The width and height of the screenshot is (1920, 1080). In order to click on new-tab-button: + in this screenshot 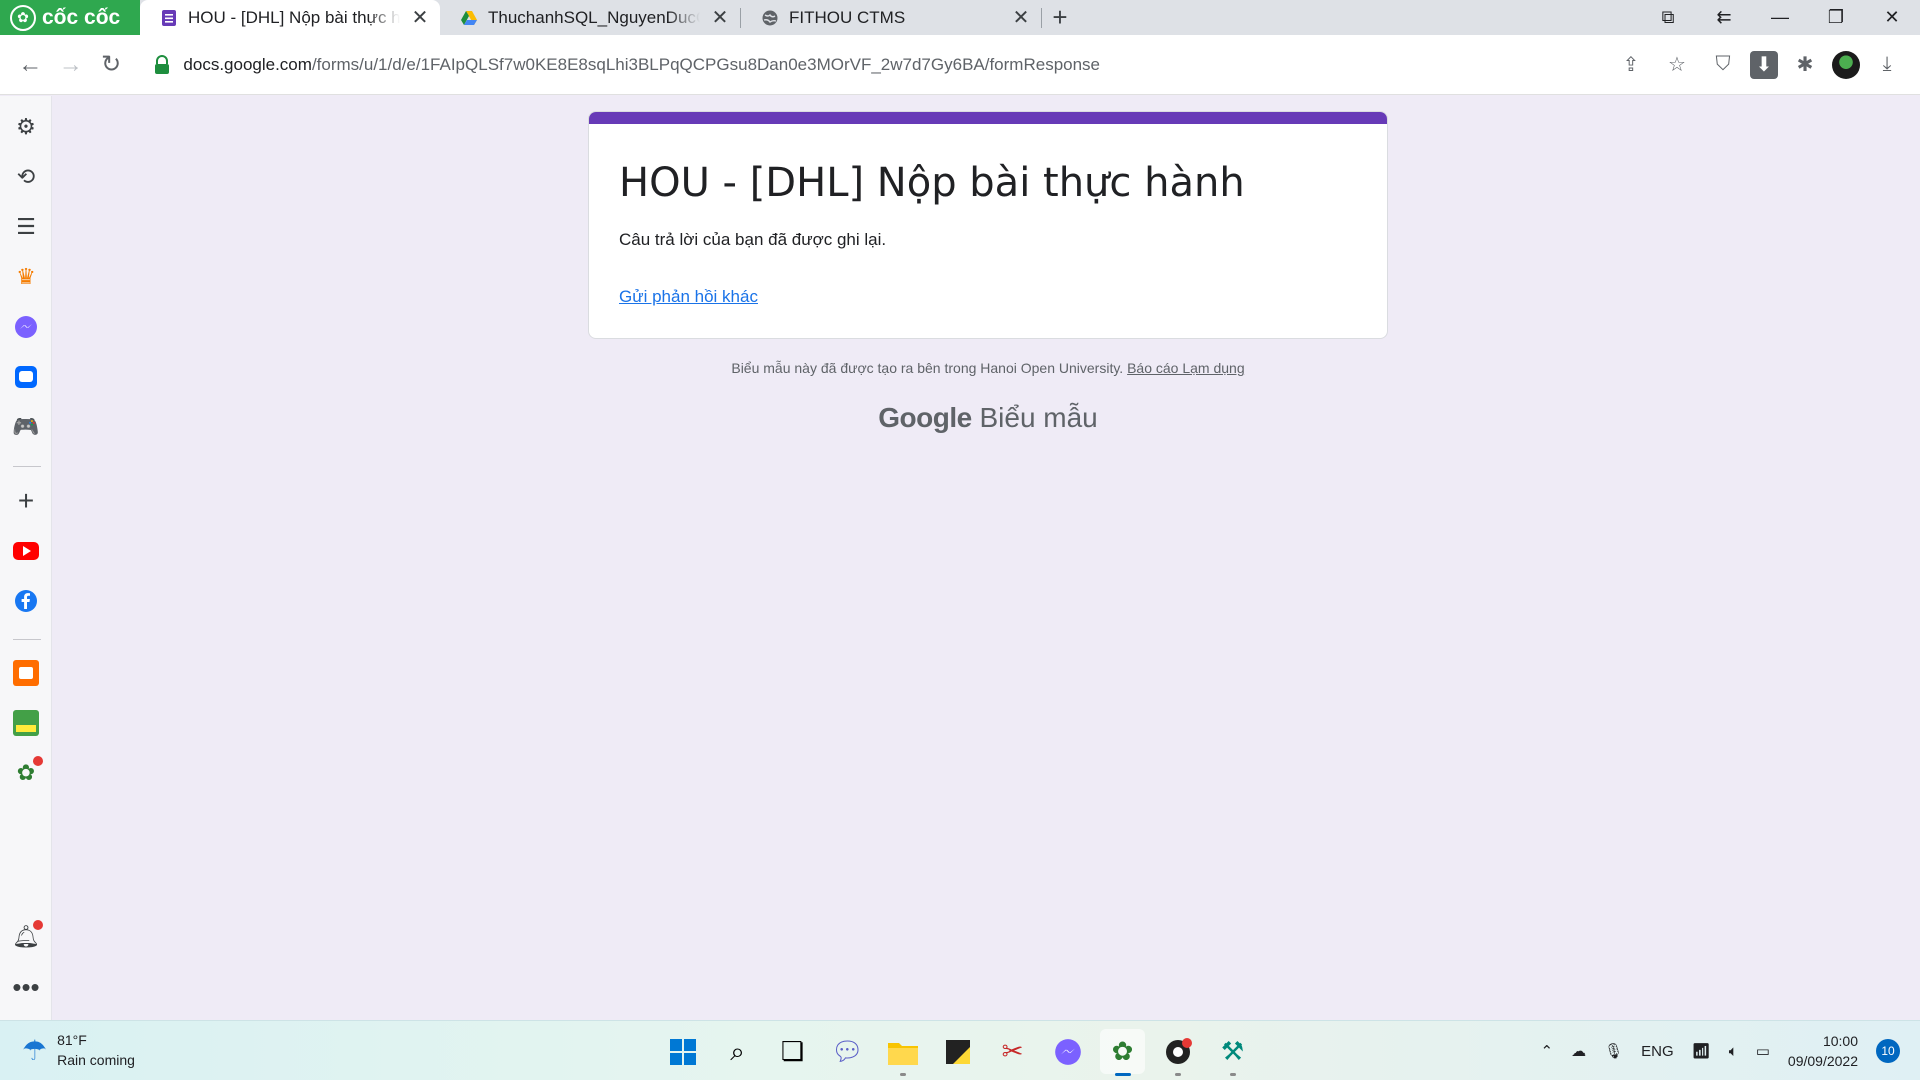, I will do `click(1060, 17)`.